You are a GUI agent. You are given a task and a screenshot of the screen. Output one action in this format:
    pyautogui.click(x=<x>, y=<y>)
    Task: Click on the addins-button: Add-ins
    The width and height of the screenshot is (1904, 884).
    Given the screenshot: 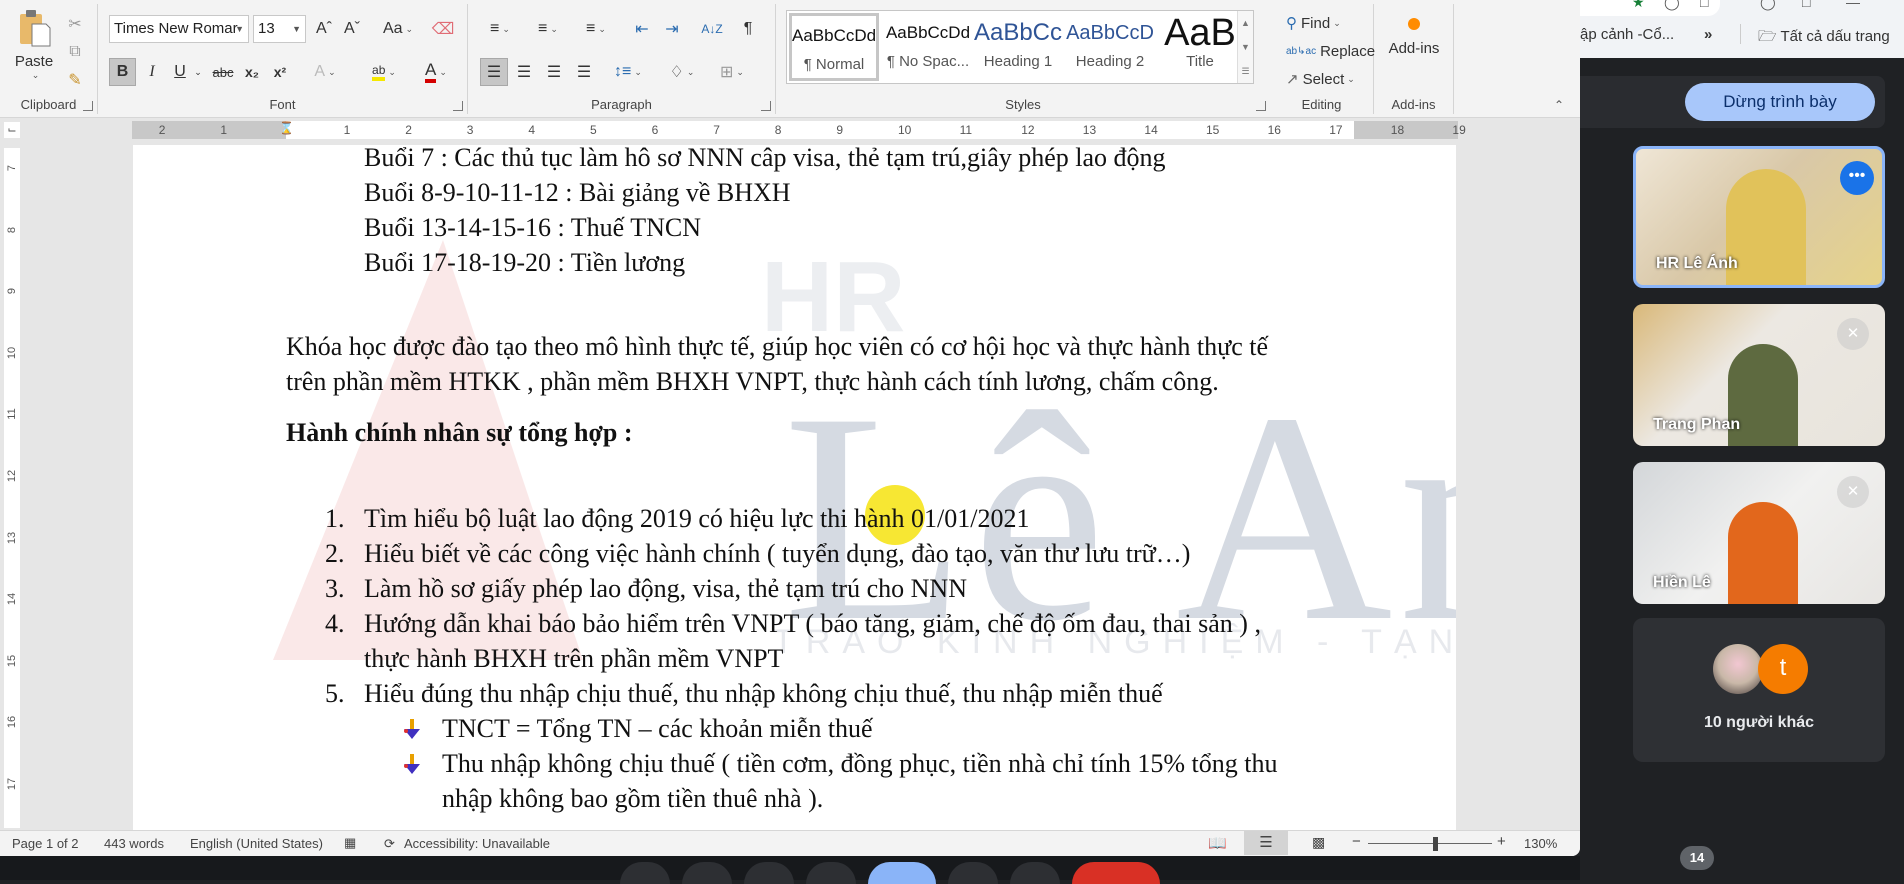 What is the action you would take?
    pyautogui.click(x=1414, y=37)
    